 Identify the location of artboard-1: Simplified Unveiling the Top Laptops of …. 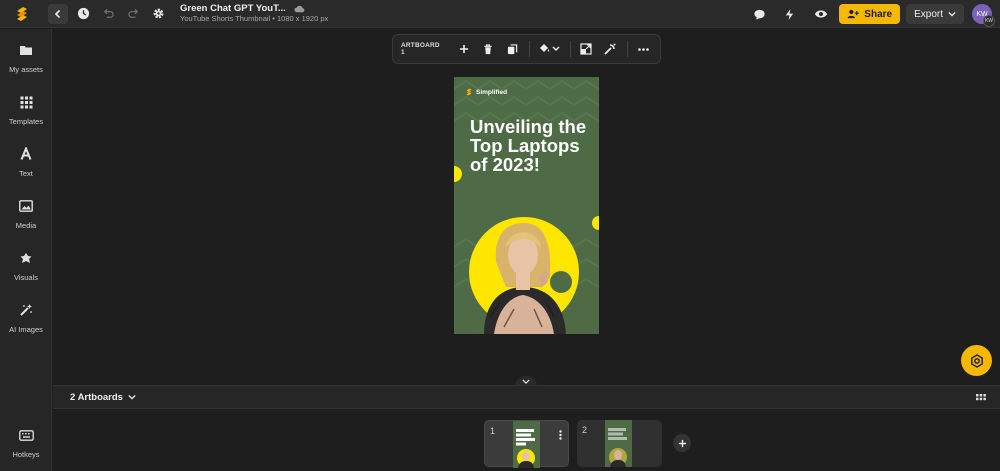
(526, 205).